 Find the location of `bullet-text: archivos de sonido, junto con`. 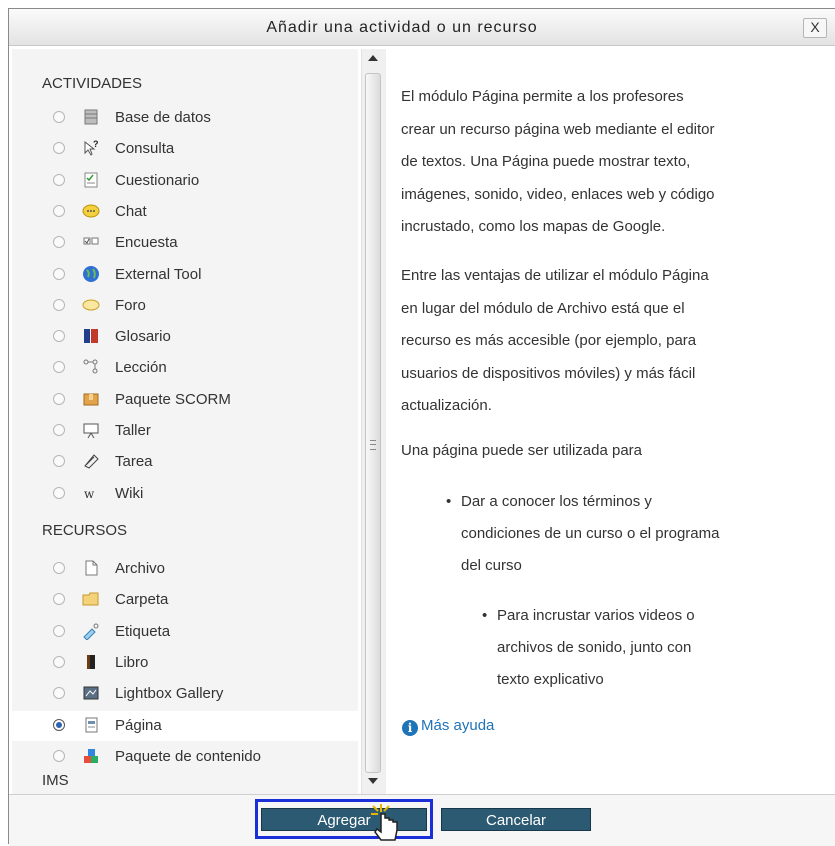

bullet-text: archivos de sonido, junto con is located at coordinates (594, 647).